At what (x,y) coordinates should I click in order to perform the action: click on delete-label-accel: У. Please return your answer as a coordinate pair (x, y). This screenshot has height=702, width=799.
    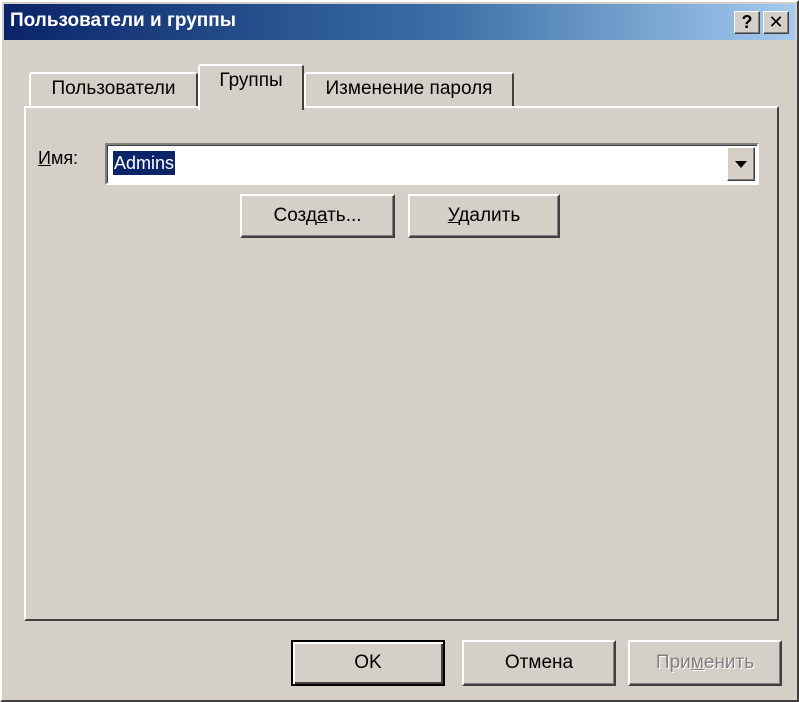
    Looking at the image, I should click on (453, 215).